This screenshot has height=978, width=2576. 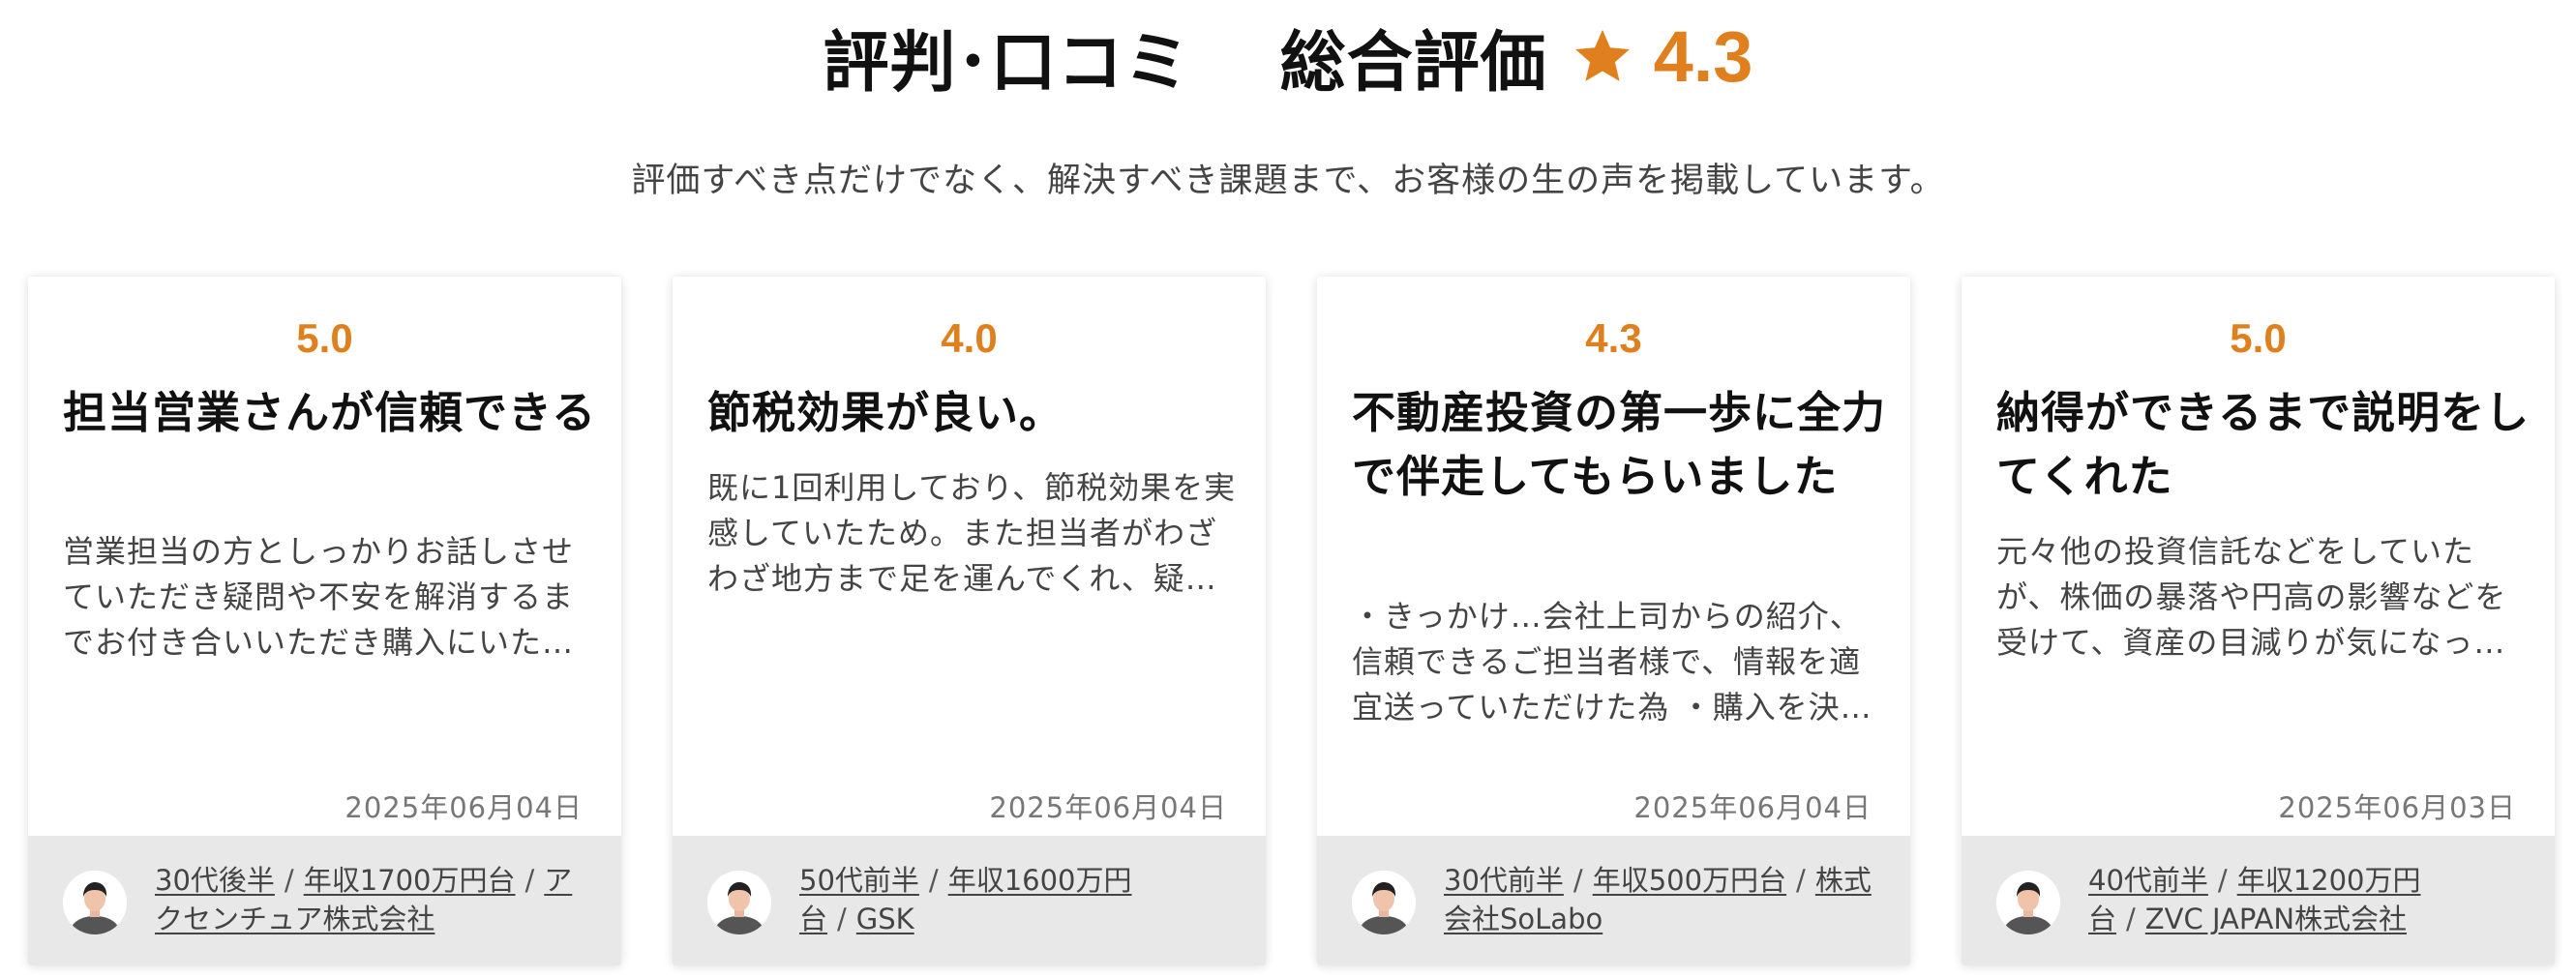 I want to click on reviewer-profile: 30代前半 / 年収500万円台 / 株式会社SoLabo, so click(x=1661, y=900).